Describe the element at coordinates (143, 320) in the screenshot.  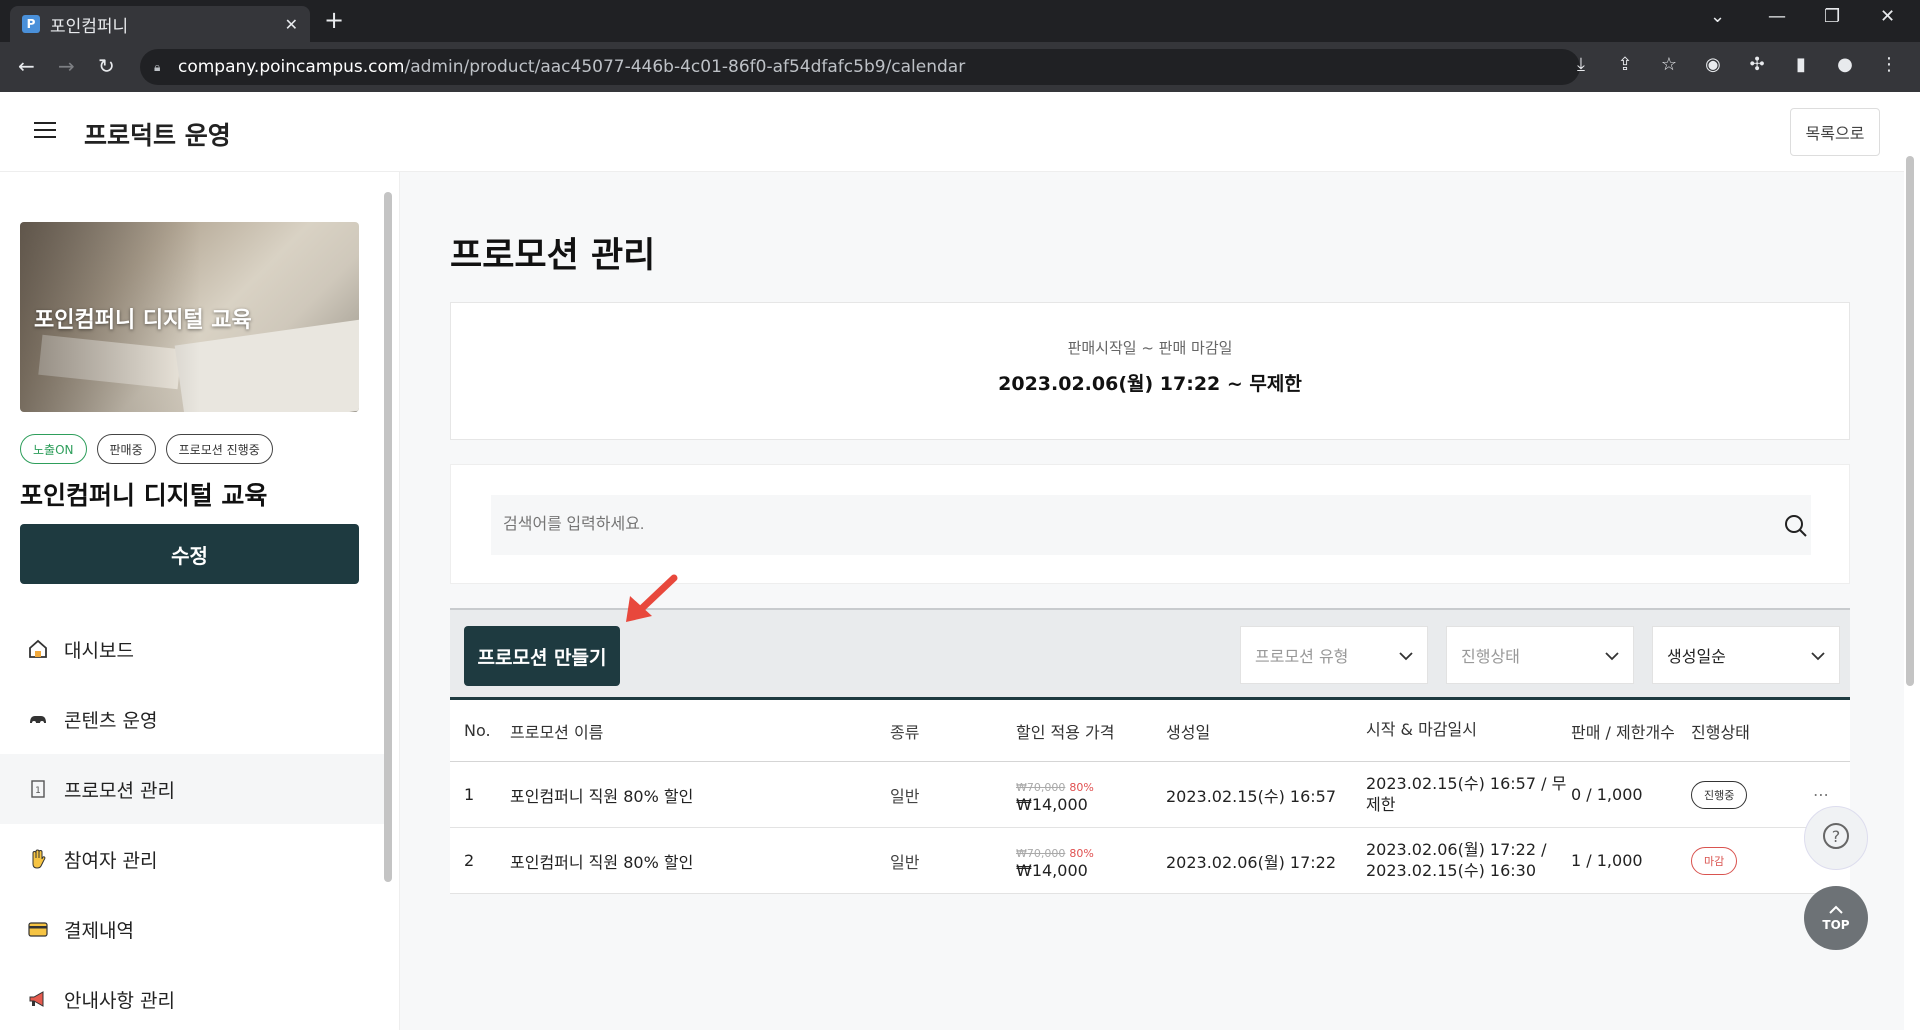
I see `thumbnail-caption: 포인컴퍼니 디지털 교육` at that location.